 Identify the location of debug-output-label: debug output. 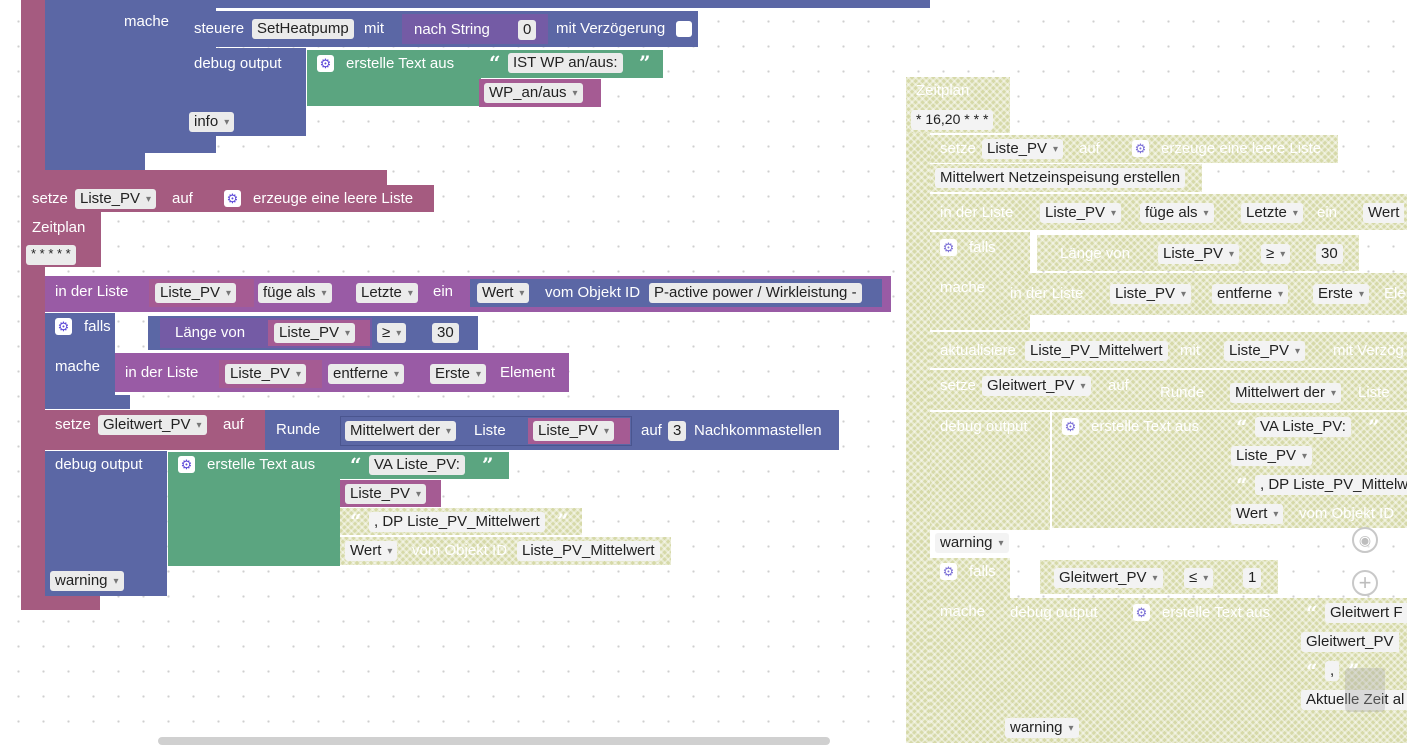
(99, 464).